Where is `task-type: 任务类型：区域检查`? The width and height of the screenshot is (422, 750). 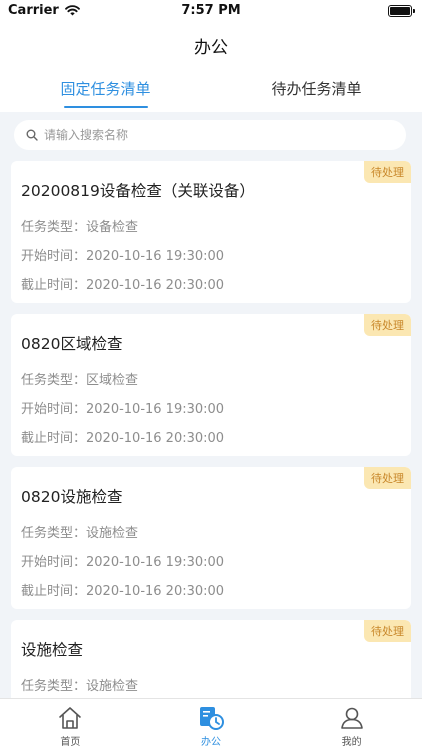 task-type: 任务类型：区域检查 is located at coordinates (80, 380).